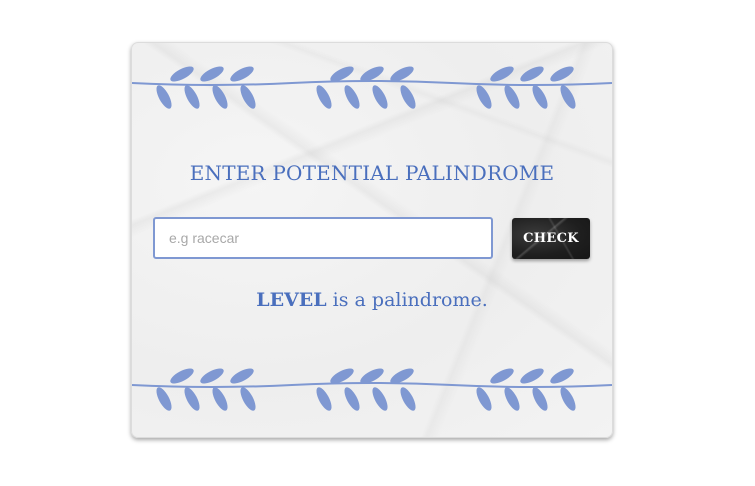 Image resolution: width=755 pixels, height=486 pixels. What do you see at coordinates (407, 300) in the screenshot?
I see `result-suffix: is a palindrome.` at bounding box center [407, 300].